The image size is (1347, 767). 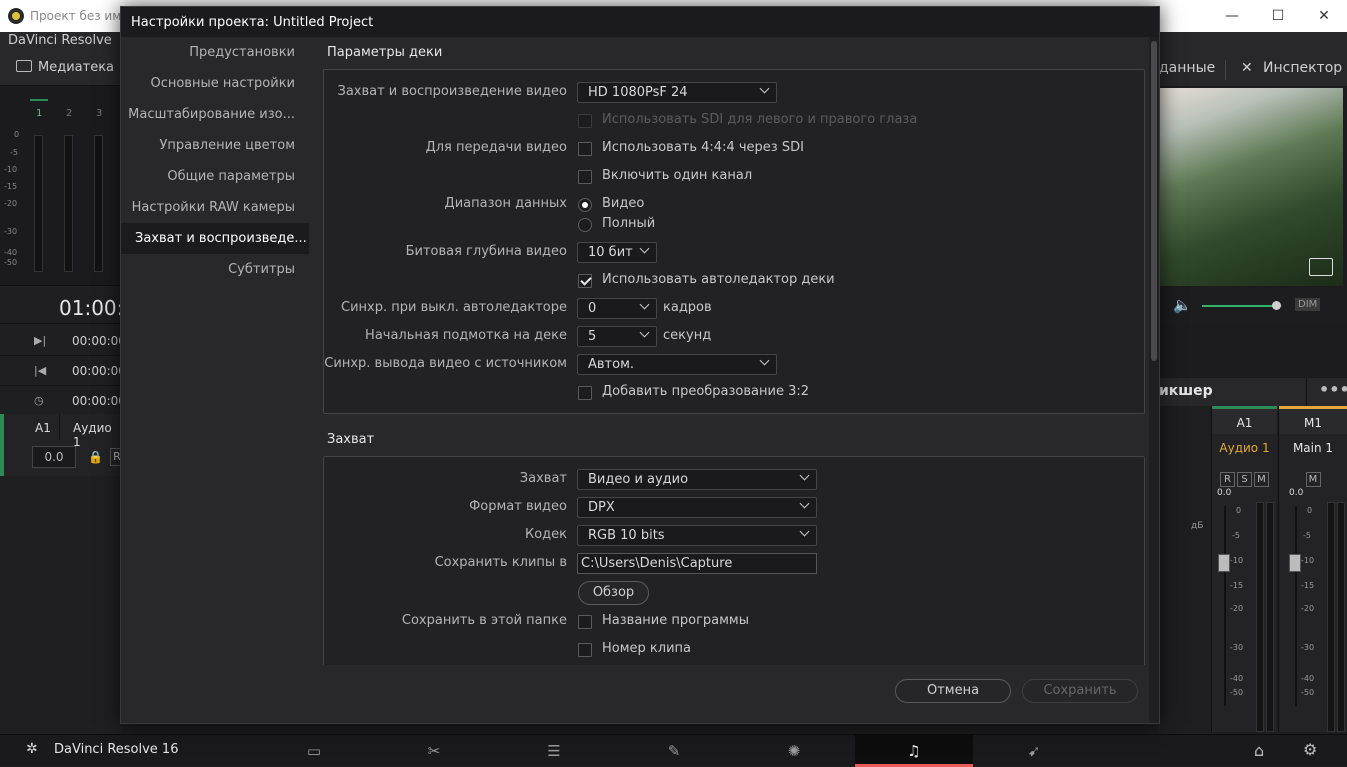 I want to click on meter-bar, so click(x=98, y=203).